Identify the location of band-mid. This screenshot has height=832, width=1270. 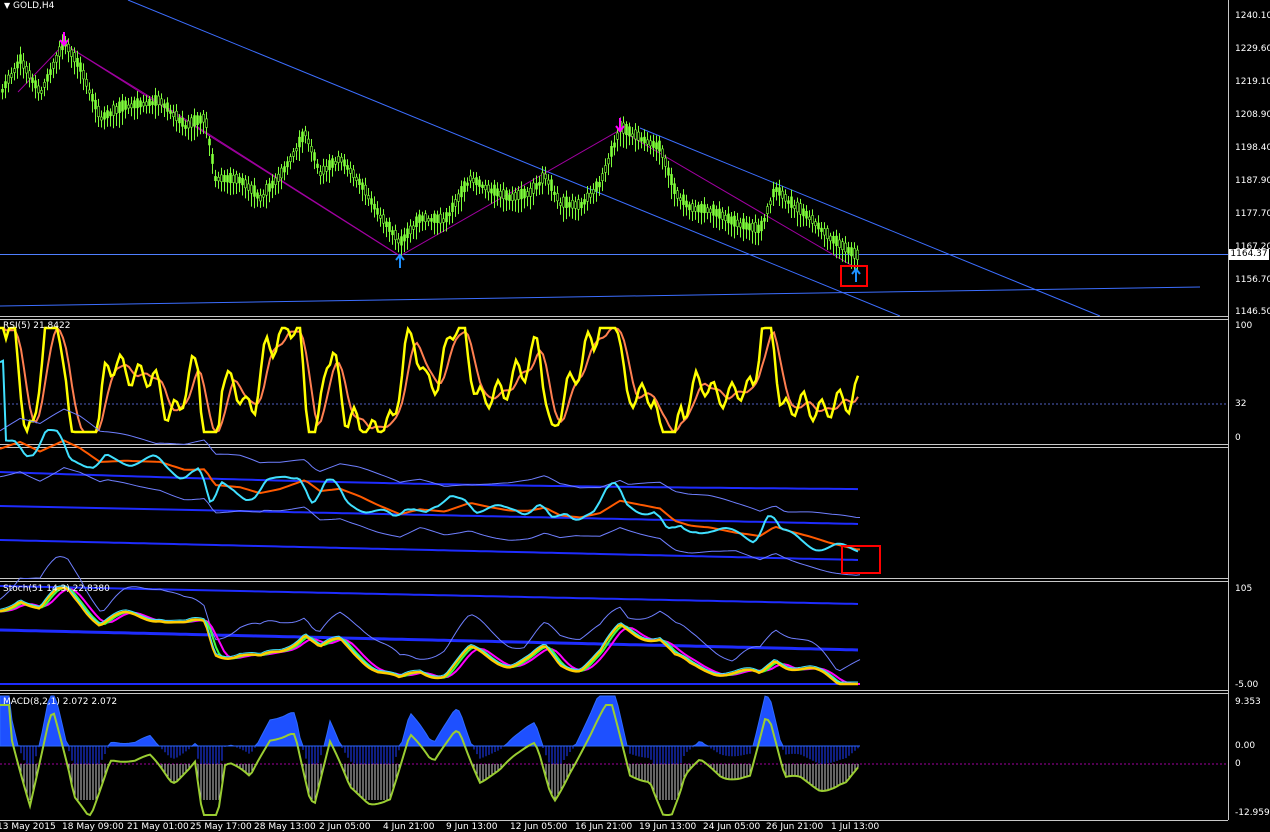
(429, 515).